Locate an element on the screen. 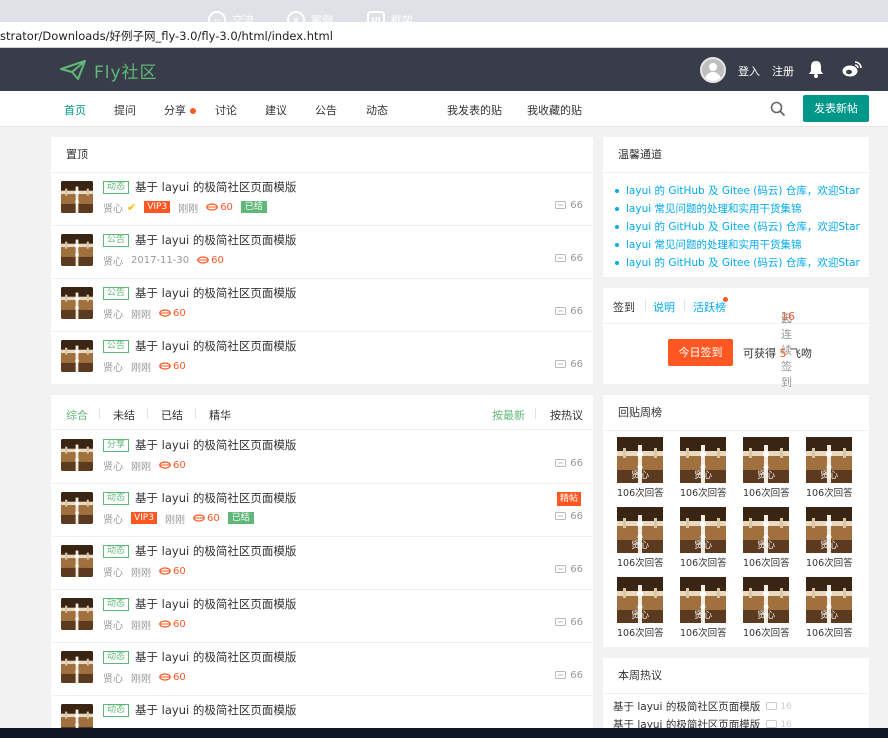 Image resolution: width=888 pixels, height=738 pixels. filter-solved: 已结 is located at coordinates (172, 415).